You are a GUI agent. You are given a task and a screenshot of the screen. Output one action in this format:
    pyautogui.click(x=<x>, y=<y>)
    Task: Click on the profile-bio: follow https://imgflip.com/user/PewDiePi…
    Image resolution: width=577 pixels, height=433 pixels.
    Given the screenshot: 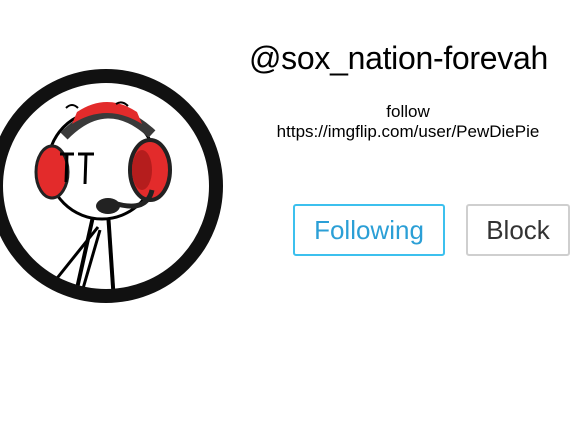 What is the action you would take?
    pyautogui.click(x=408, y=122)
    